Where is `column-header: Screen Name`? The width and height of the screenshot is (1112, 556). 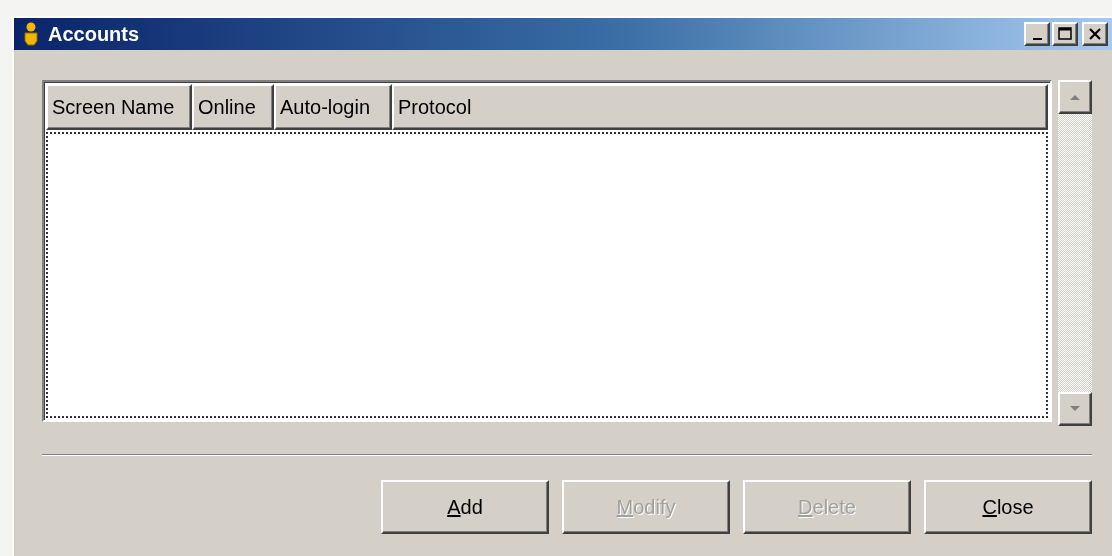 column-header: Screen Name is located at coordinates (119, 107).